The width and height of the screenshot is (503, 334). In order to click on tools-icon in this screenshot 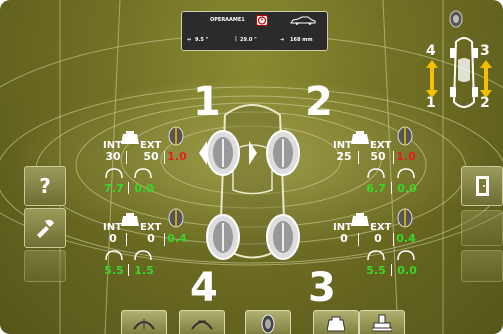, I will do `click(45, 228)`.